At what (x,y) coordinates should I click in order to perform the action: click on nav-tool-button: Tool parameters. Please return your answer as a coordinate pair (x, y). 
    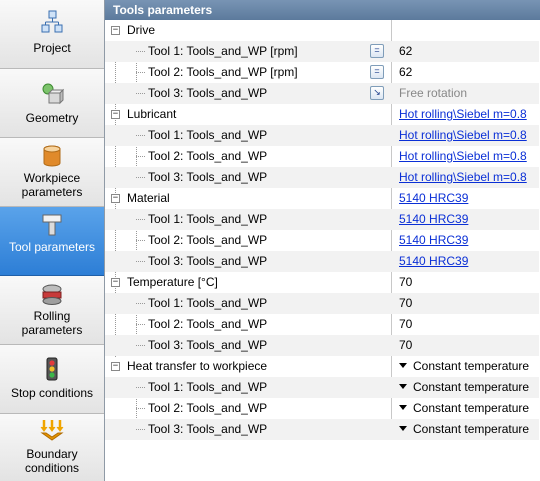
    Looking at the image, I should click on (52, 241).